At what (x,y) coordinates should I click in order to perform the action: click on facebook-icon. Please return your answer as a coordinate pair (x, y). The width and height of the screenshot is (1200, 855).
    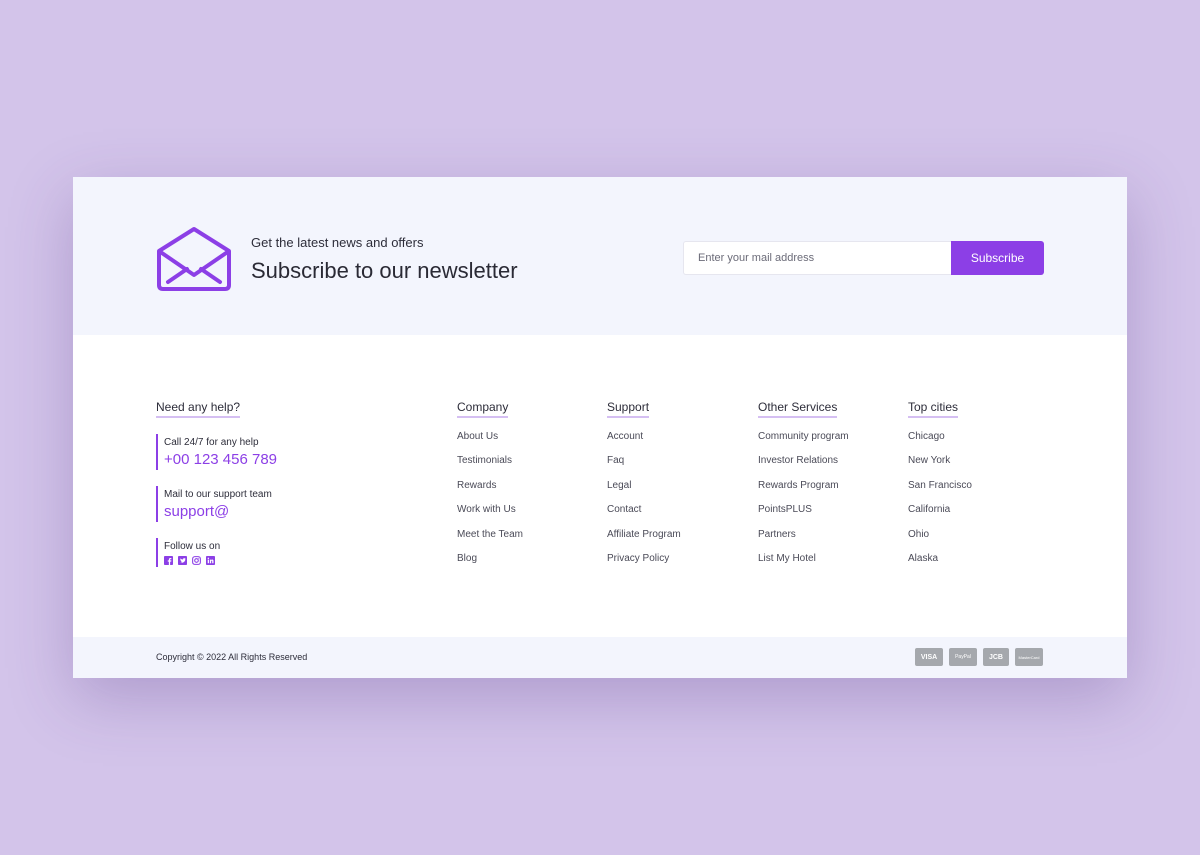
    Looking at the image, I should click on (168, 560).